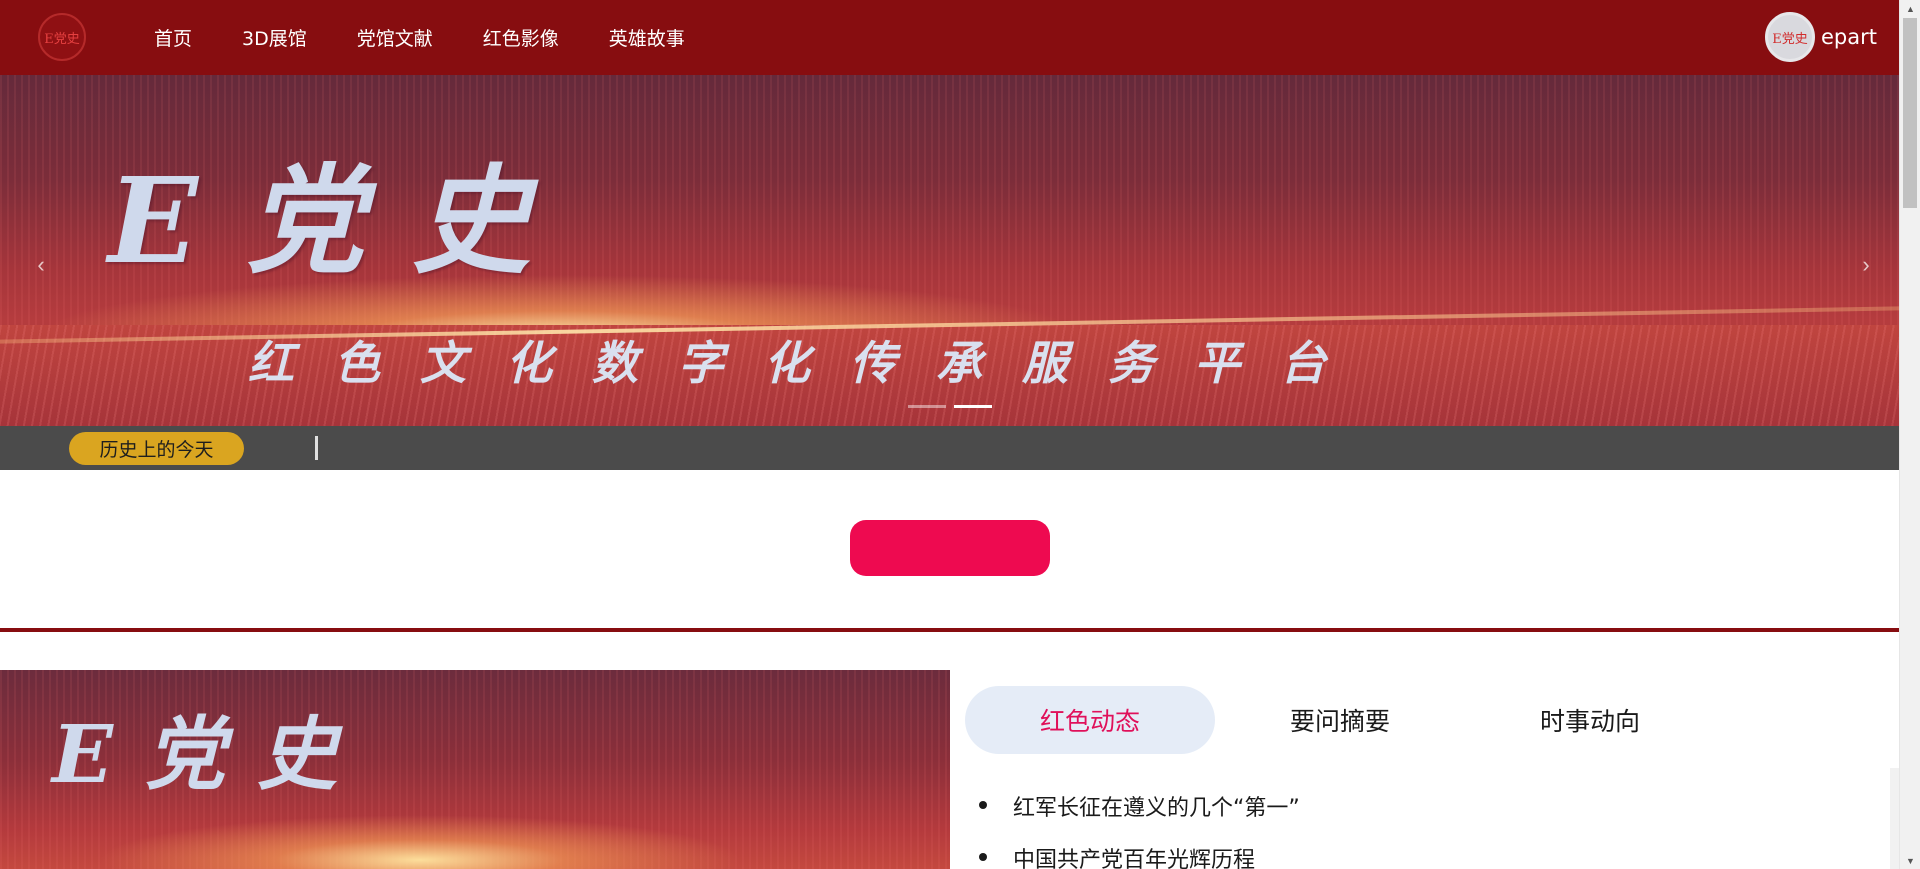  I want to click on today-in-history-badge: 历史上的今天, so click(156, 448).